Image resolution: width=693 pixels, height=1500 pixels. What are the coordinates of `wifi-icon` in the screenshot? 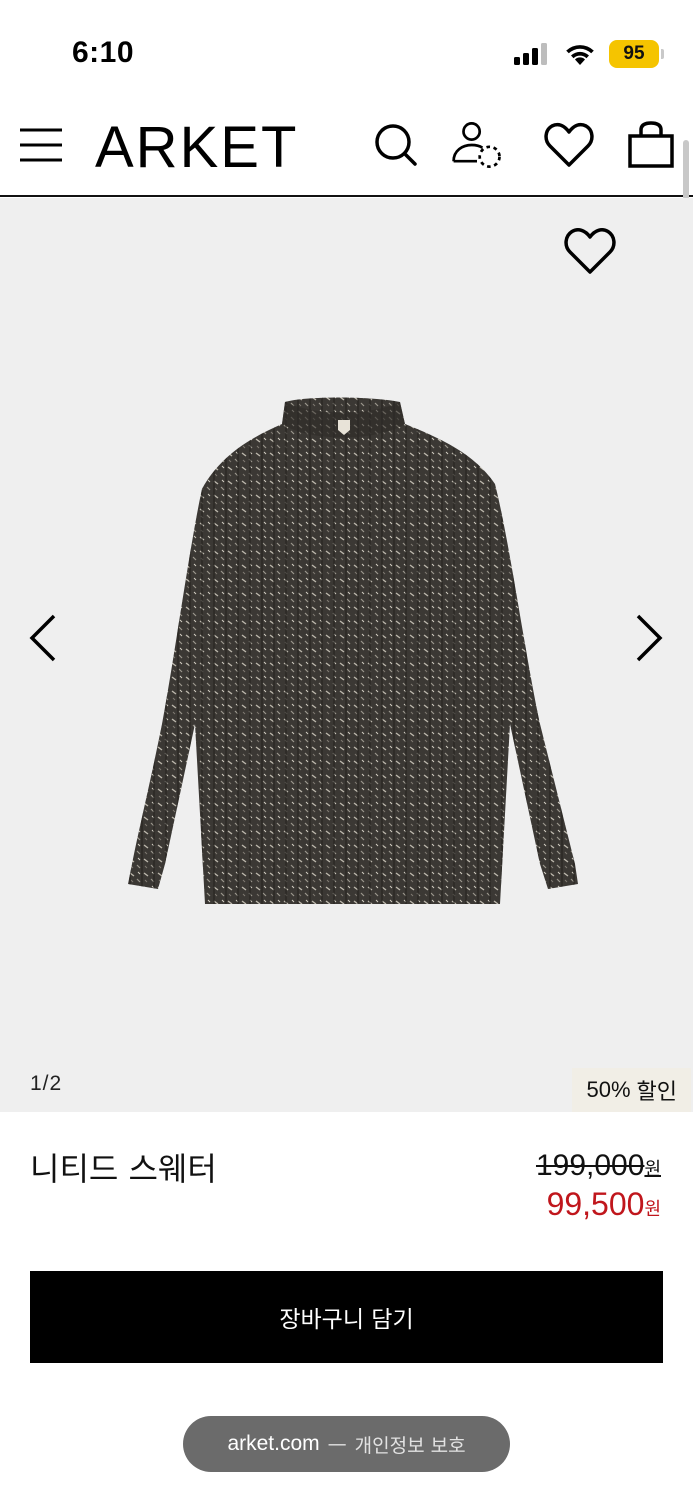 It's located at (580, 55).